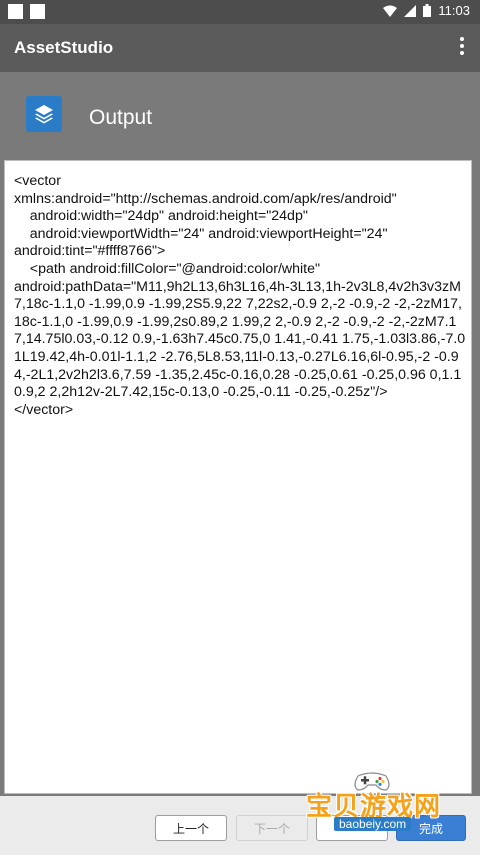 This screenshot has height=855, width=480. Describe the element at coordinates (64, 47) in the screenshot. I see `app-title: AssetStudio` at that location.